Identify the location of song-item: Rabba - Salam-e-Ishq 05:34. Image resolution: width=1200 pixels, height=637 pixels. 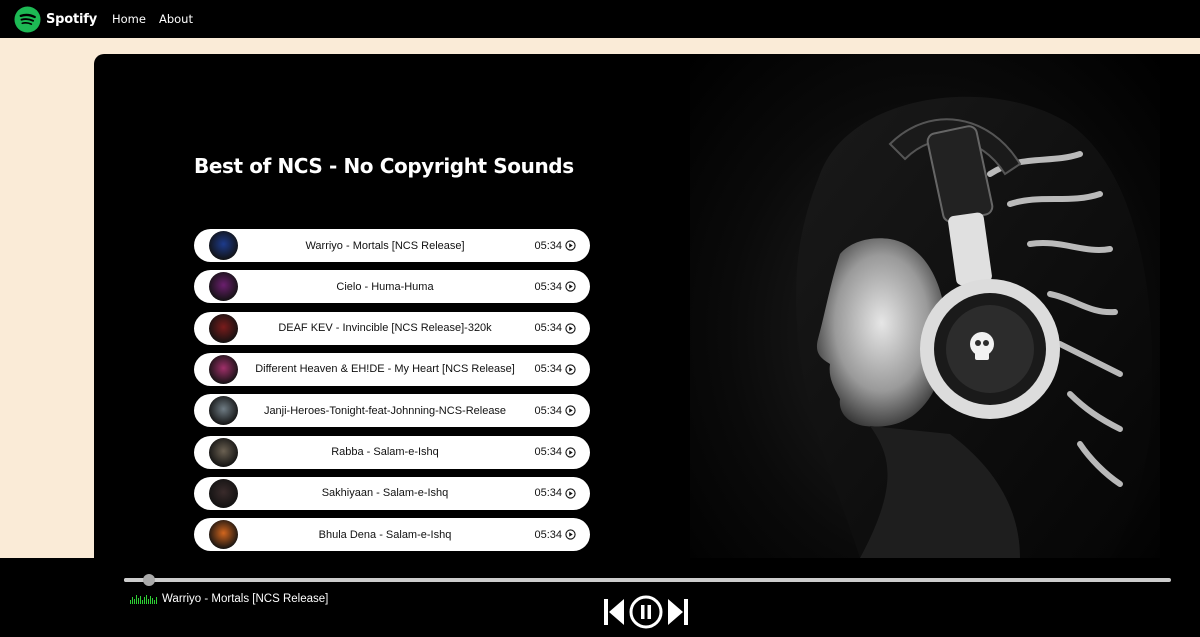
(392, 452).